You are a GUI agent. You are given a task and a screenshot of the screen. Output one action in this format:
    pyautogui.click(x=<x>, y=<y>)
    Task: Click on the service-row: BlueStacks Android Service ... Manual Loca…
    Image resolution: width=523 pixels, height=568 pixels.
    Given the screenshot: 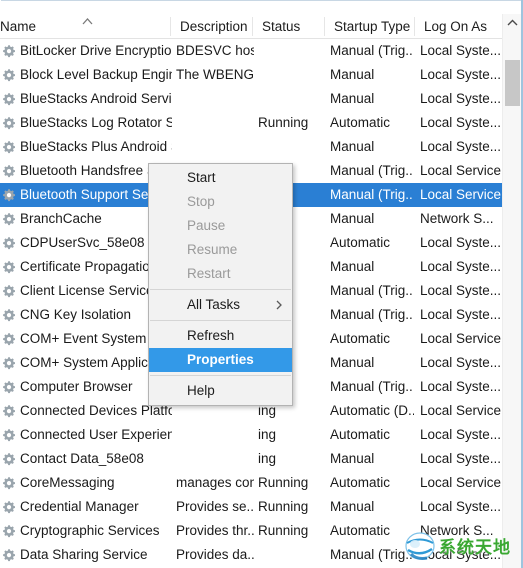 What is the action you would take?
    pyautogui.click(x=251, y=99)
    